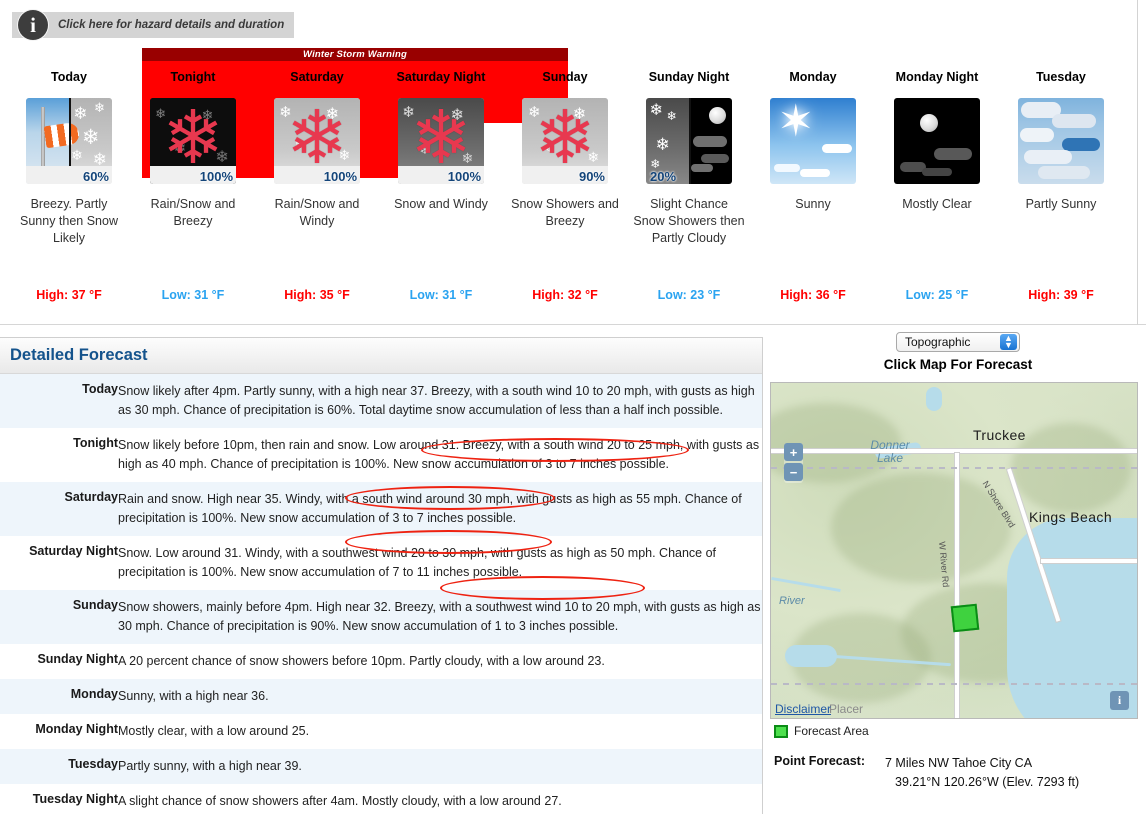  What do you see at coordinates (33, 25) in the screenshot?
I see `info-icon: i` at bounding box center [33, 25].